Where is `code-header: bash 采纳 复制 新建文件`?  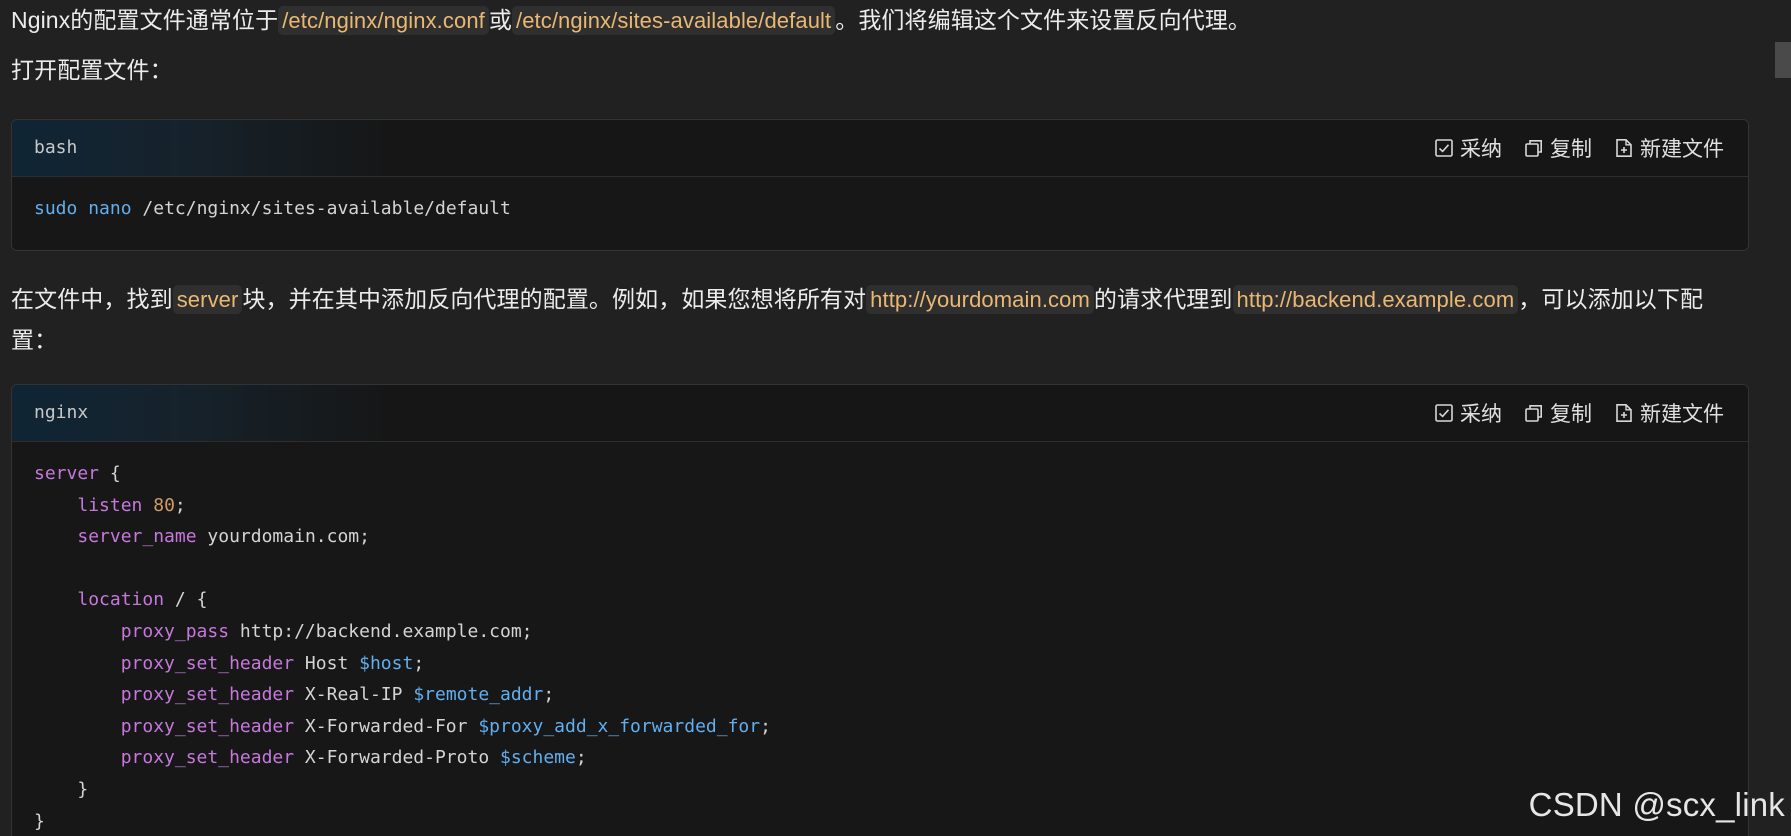
code-header: bash 采纳 复制 新建文件 is located at coordinates (880, 148).